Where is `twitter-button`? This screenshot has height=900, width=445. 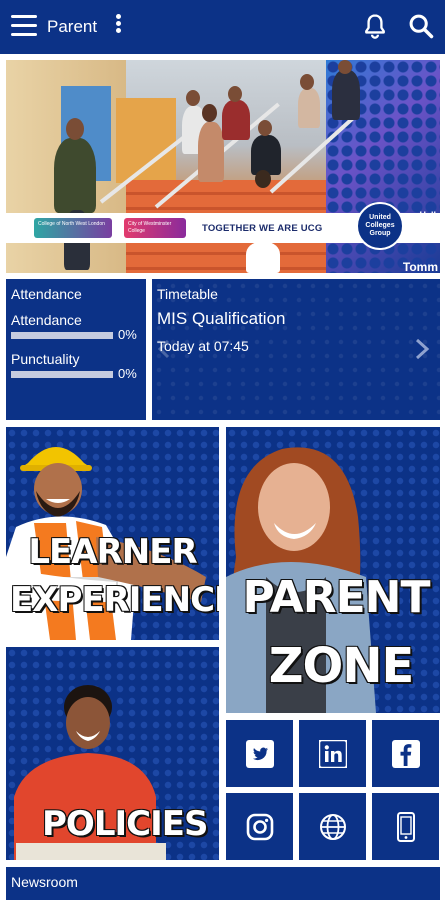
twitter-button is located at coordinates (259, 753).